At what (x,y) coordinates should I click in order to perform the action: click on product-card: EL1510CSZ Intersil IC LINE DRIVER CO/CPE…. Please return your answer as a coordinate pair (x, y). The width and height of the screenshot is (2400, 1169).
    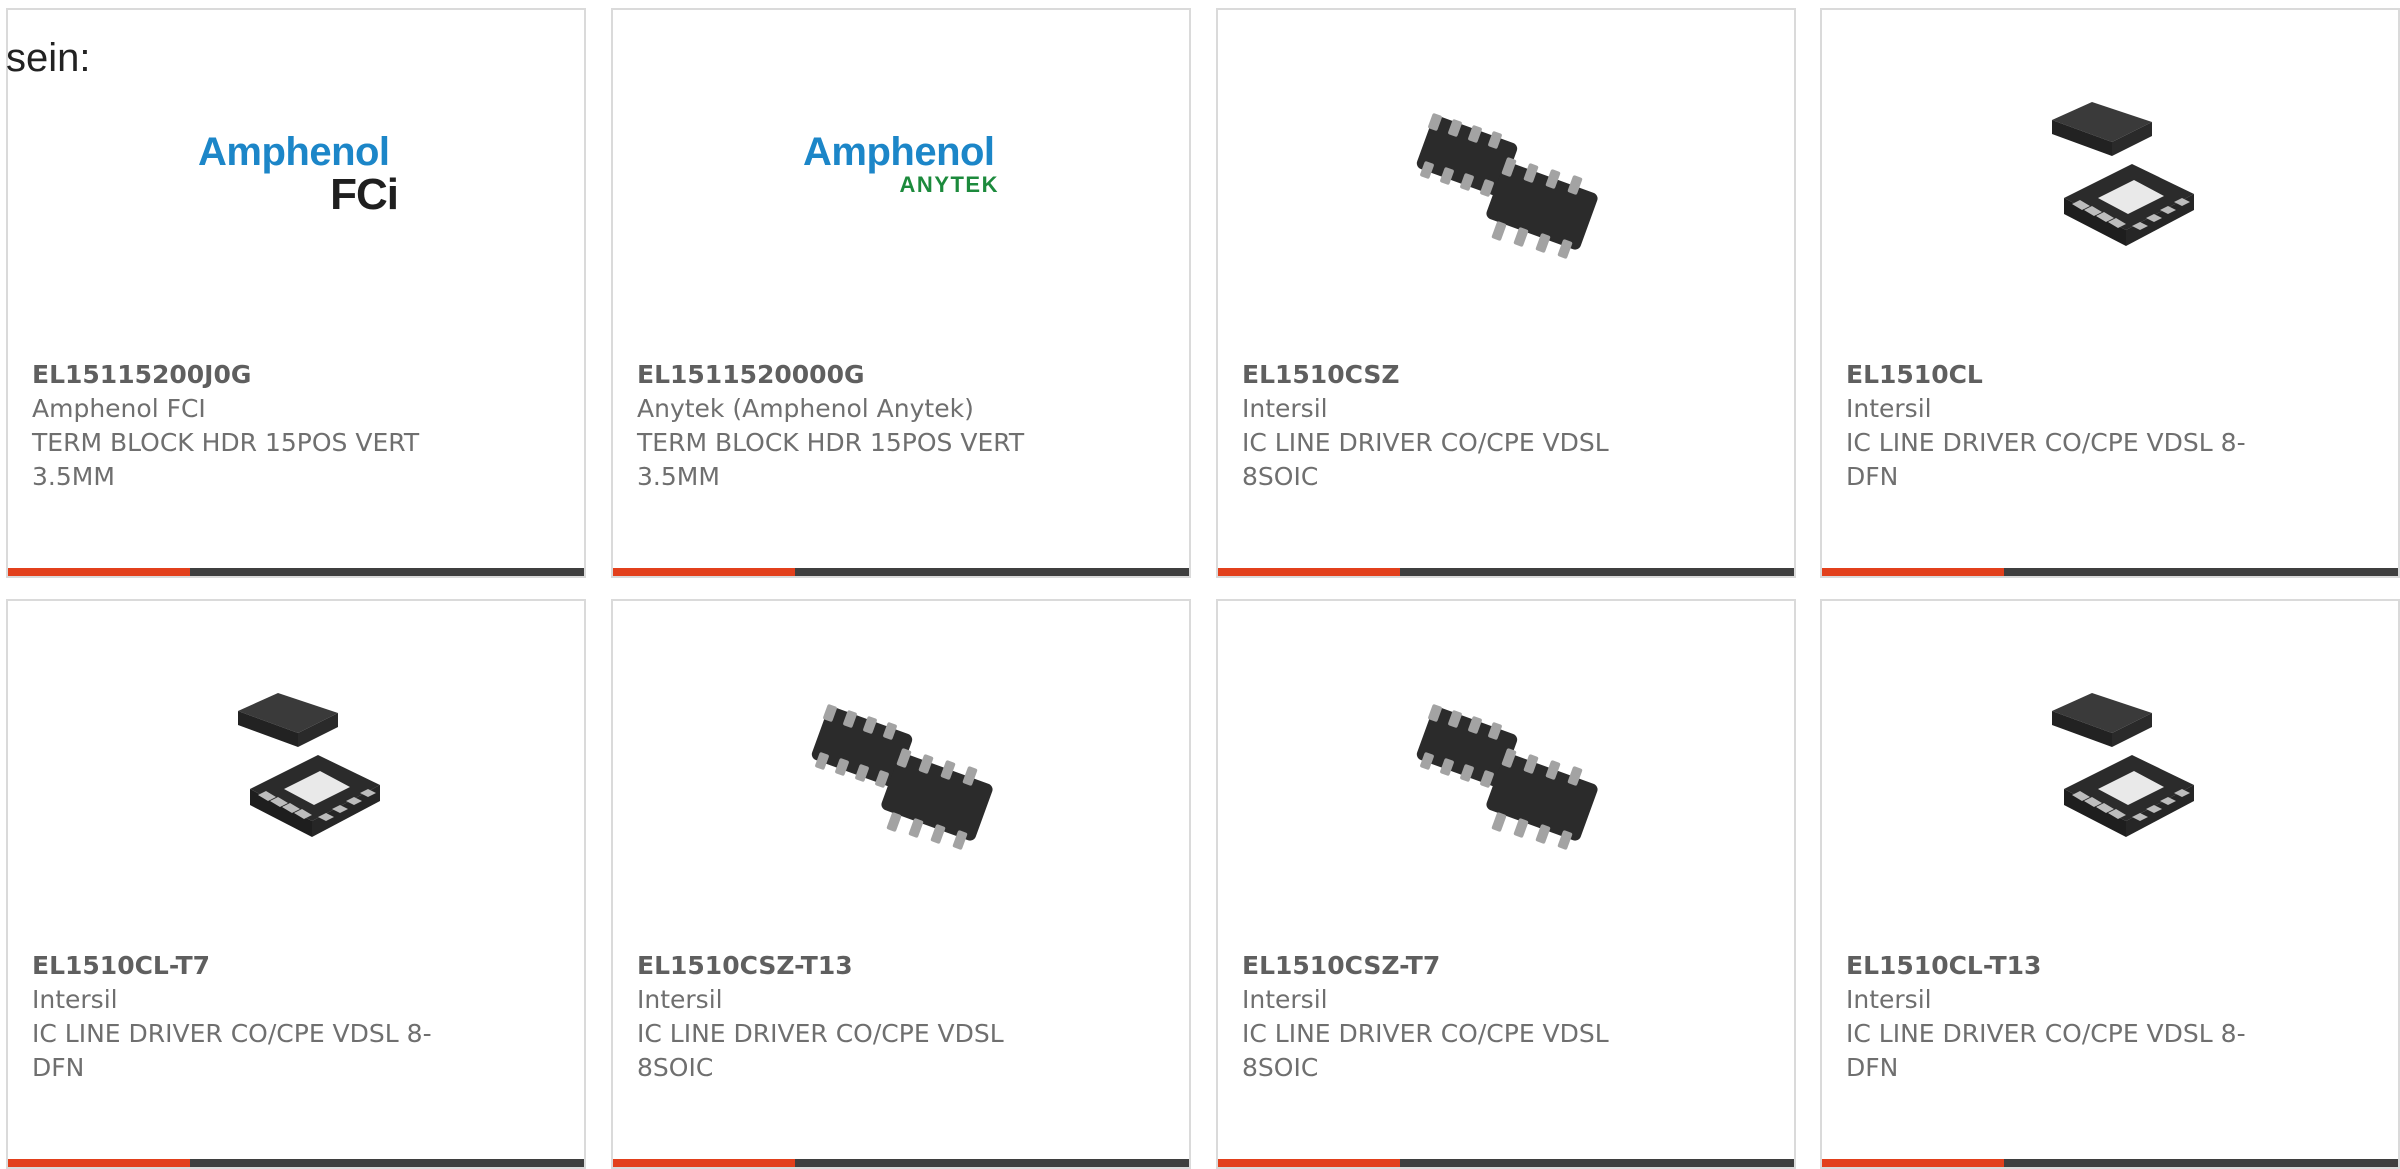
    Looking at the image, I should click on (1506, 293).